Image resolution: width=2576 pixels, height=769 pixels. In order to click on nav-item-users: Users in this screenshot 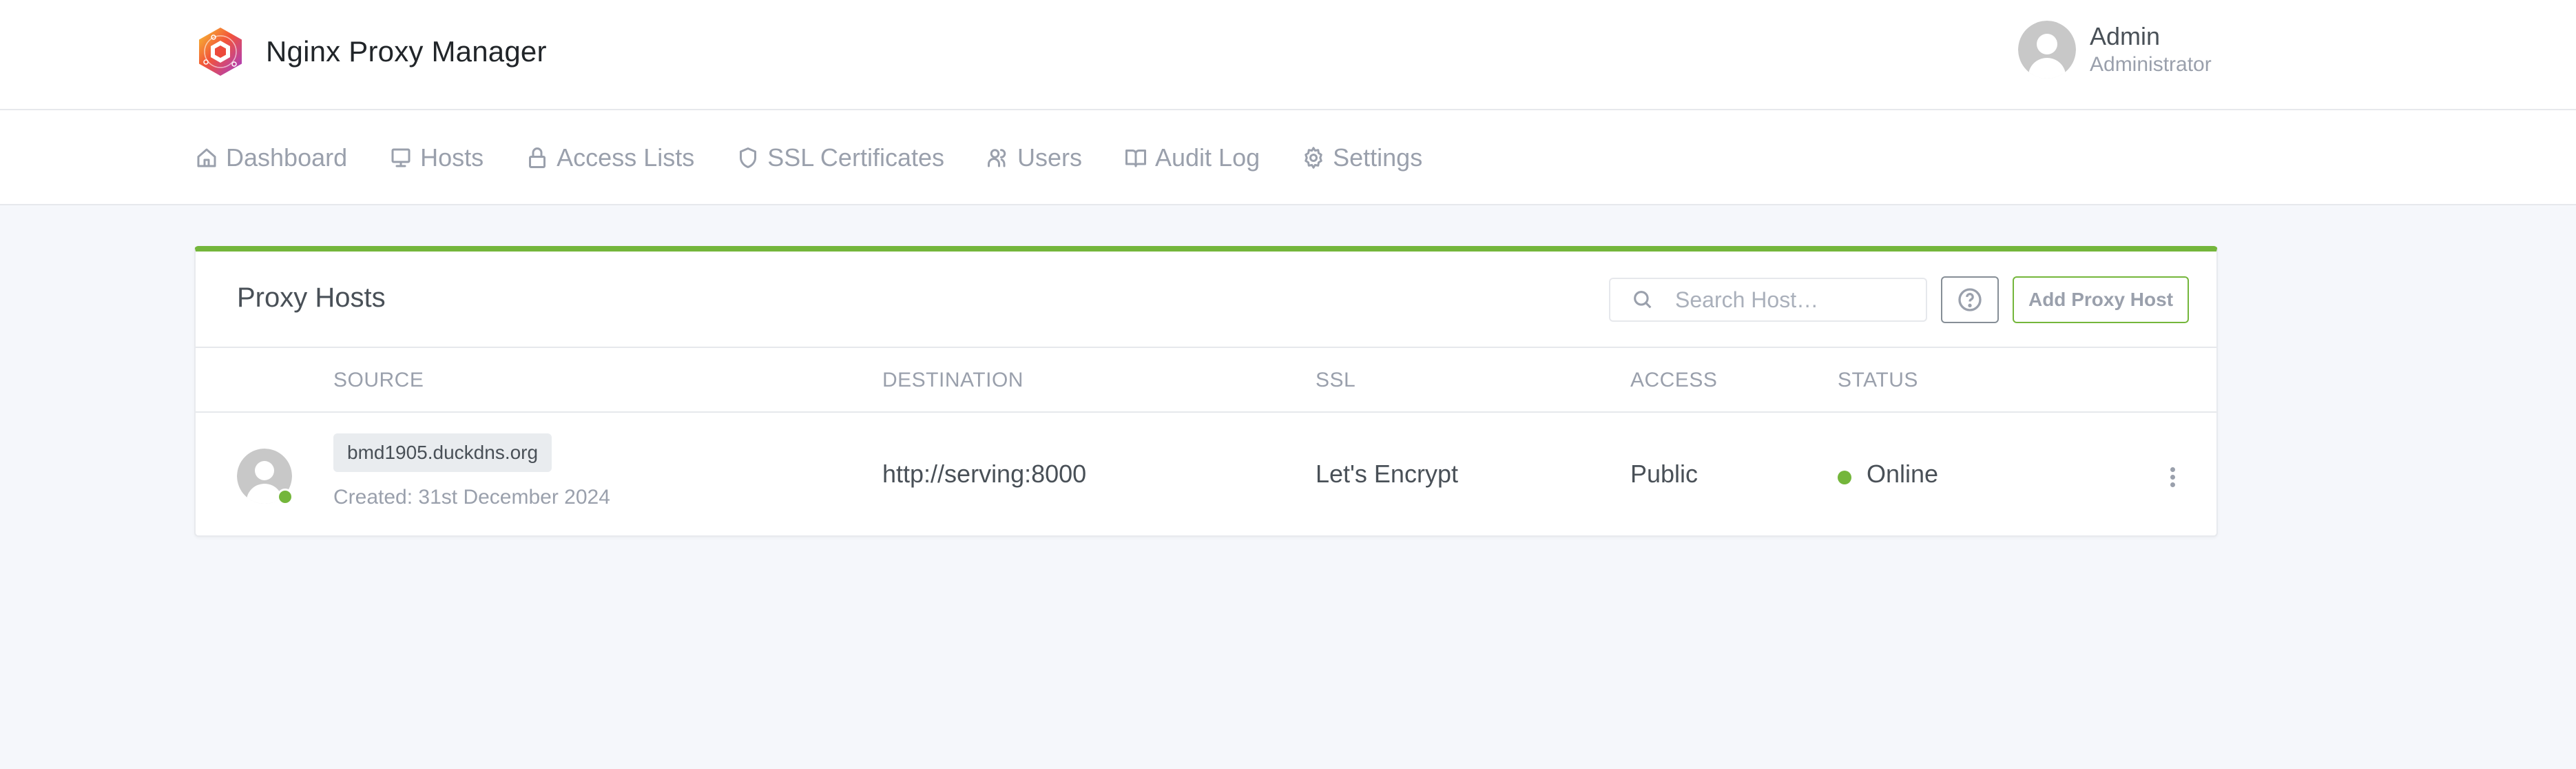, I will do `click(1034, 157)`.